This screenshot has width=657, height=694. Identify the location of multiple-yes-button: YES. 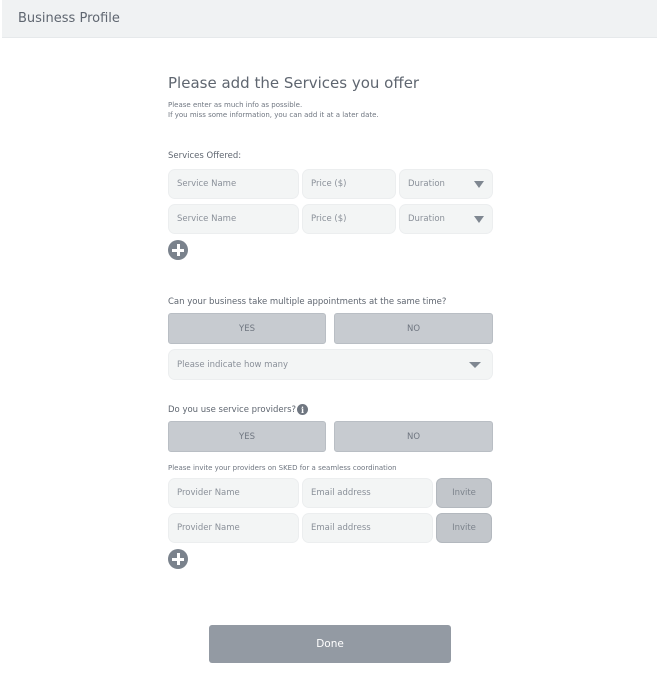
(247, 328).